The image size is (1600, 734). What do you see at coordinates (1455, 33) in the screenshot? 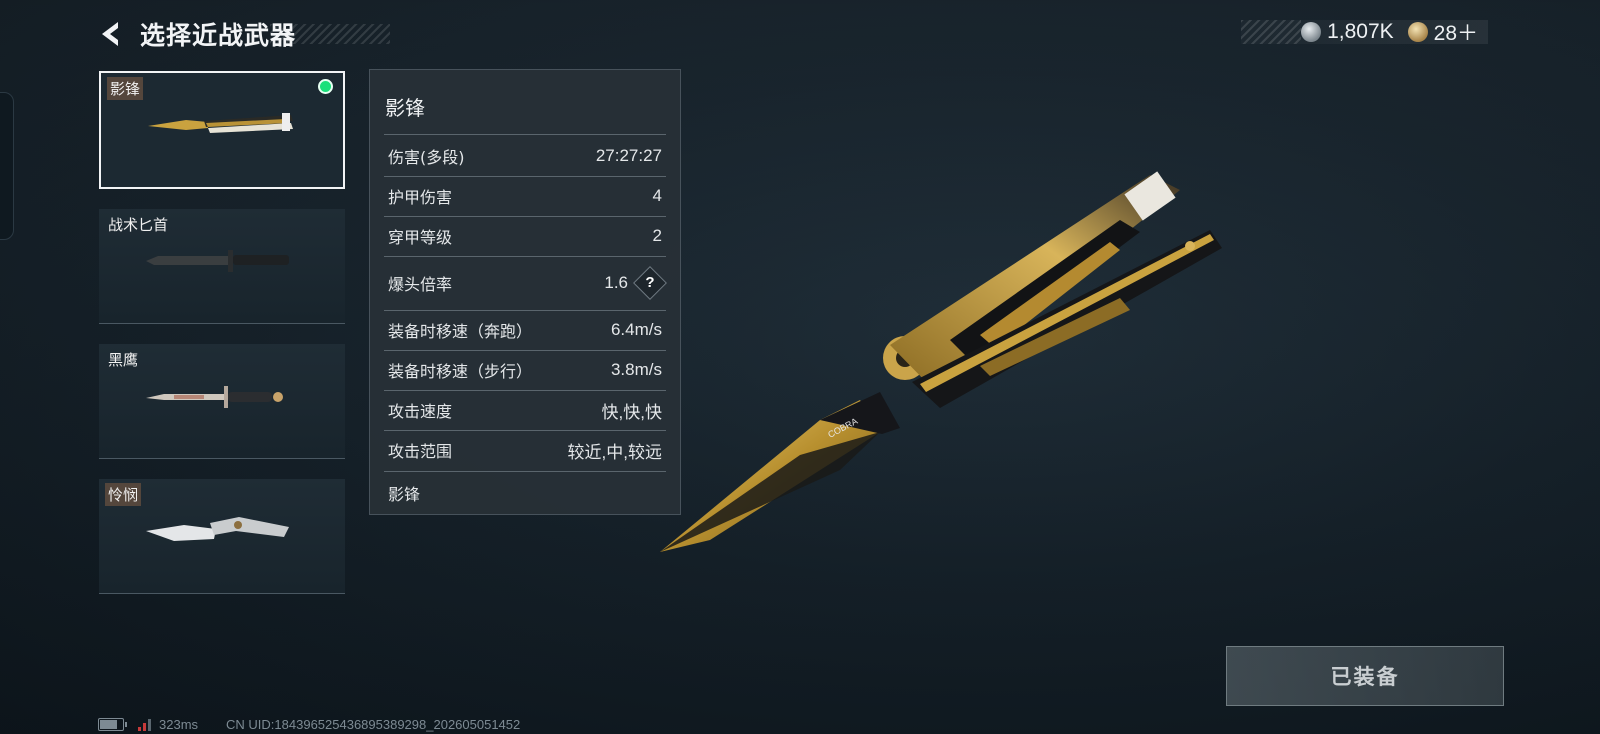
I see `gold-currency-value: 28＋` at bounding box center [1455, 33].